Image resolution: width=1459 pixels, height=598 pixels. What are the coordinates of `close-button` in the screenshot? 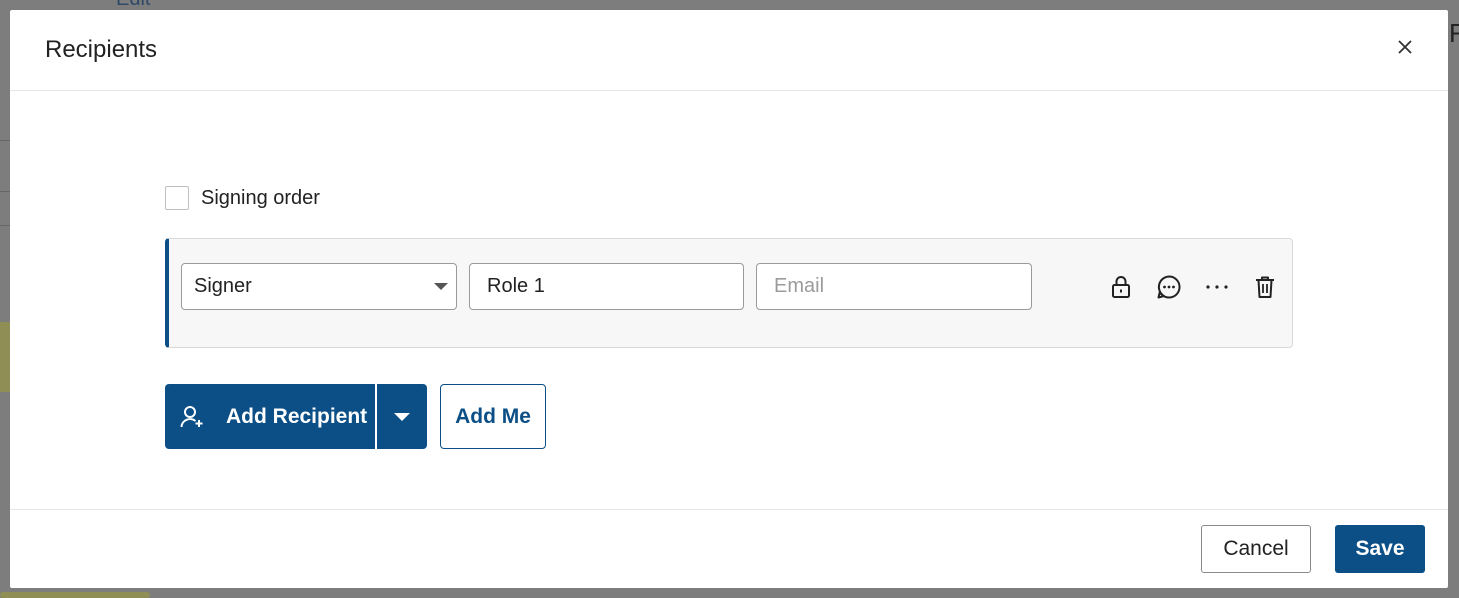 It's located at (1405, 47).